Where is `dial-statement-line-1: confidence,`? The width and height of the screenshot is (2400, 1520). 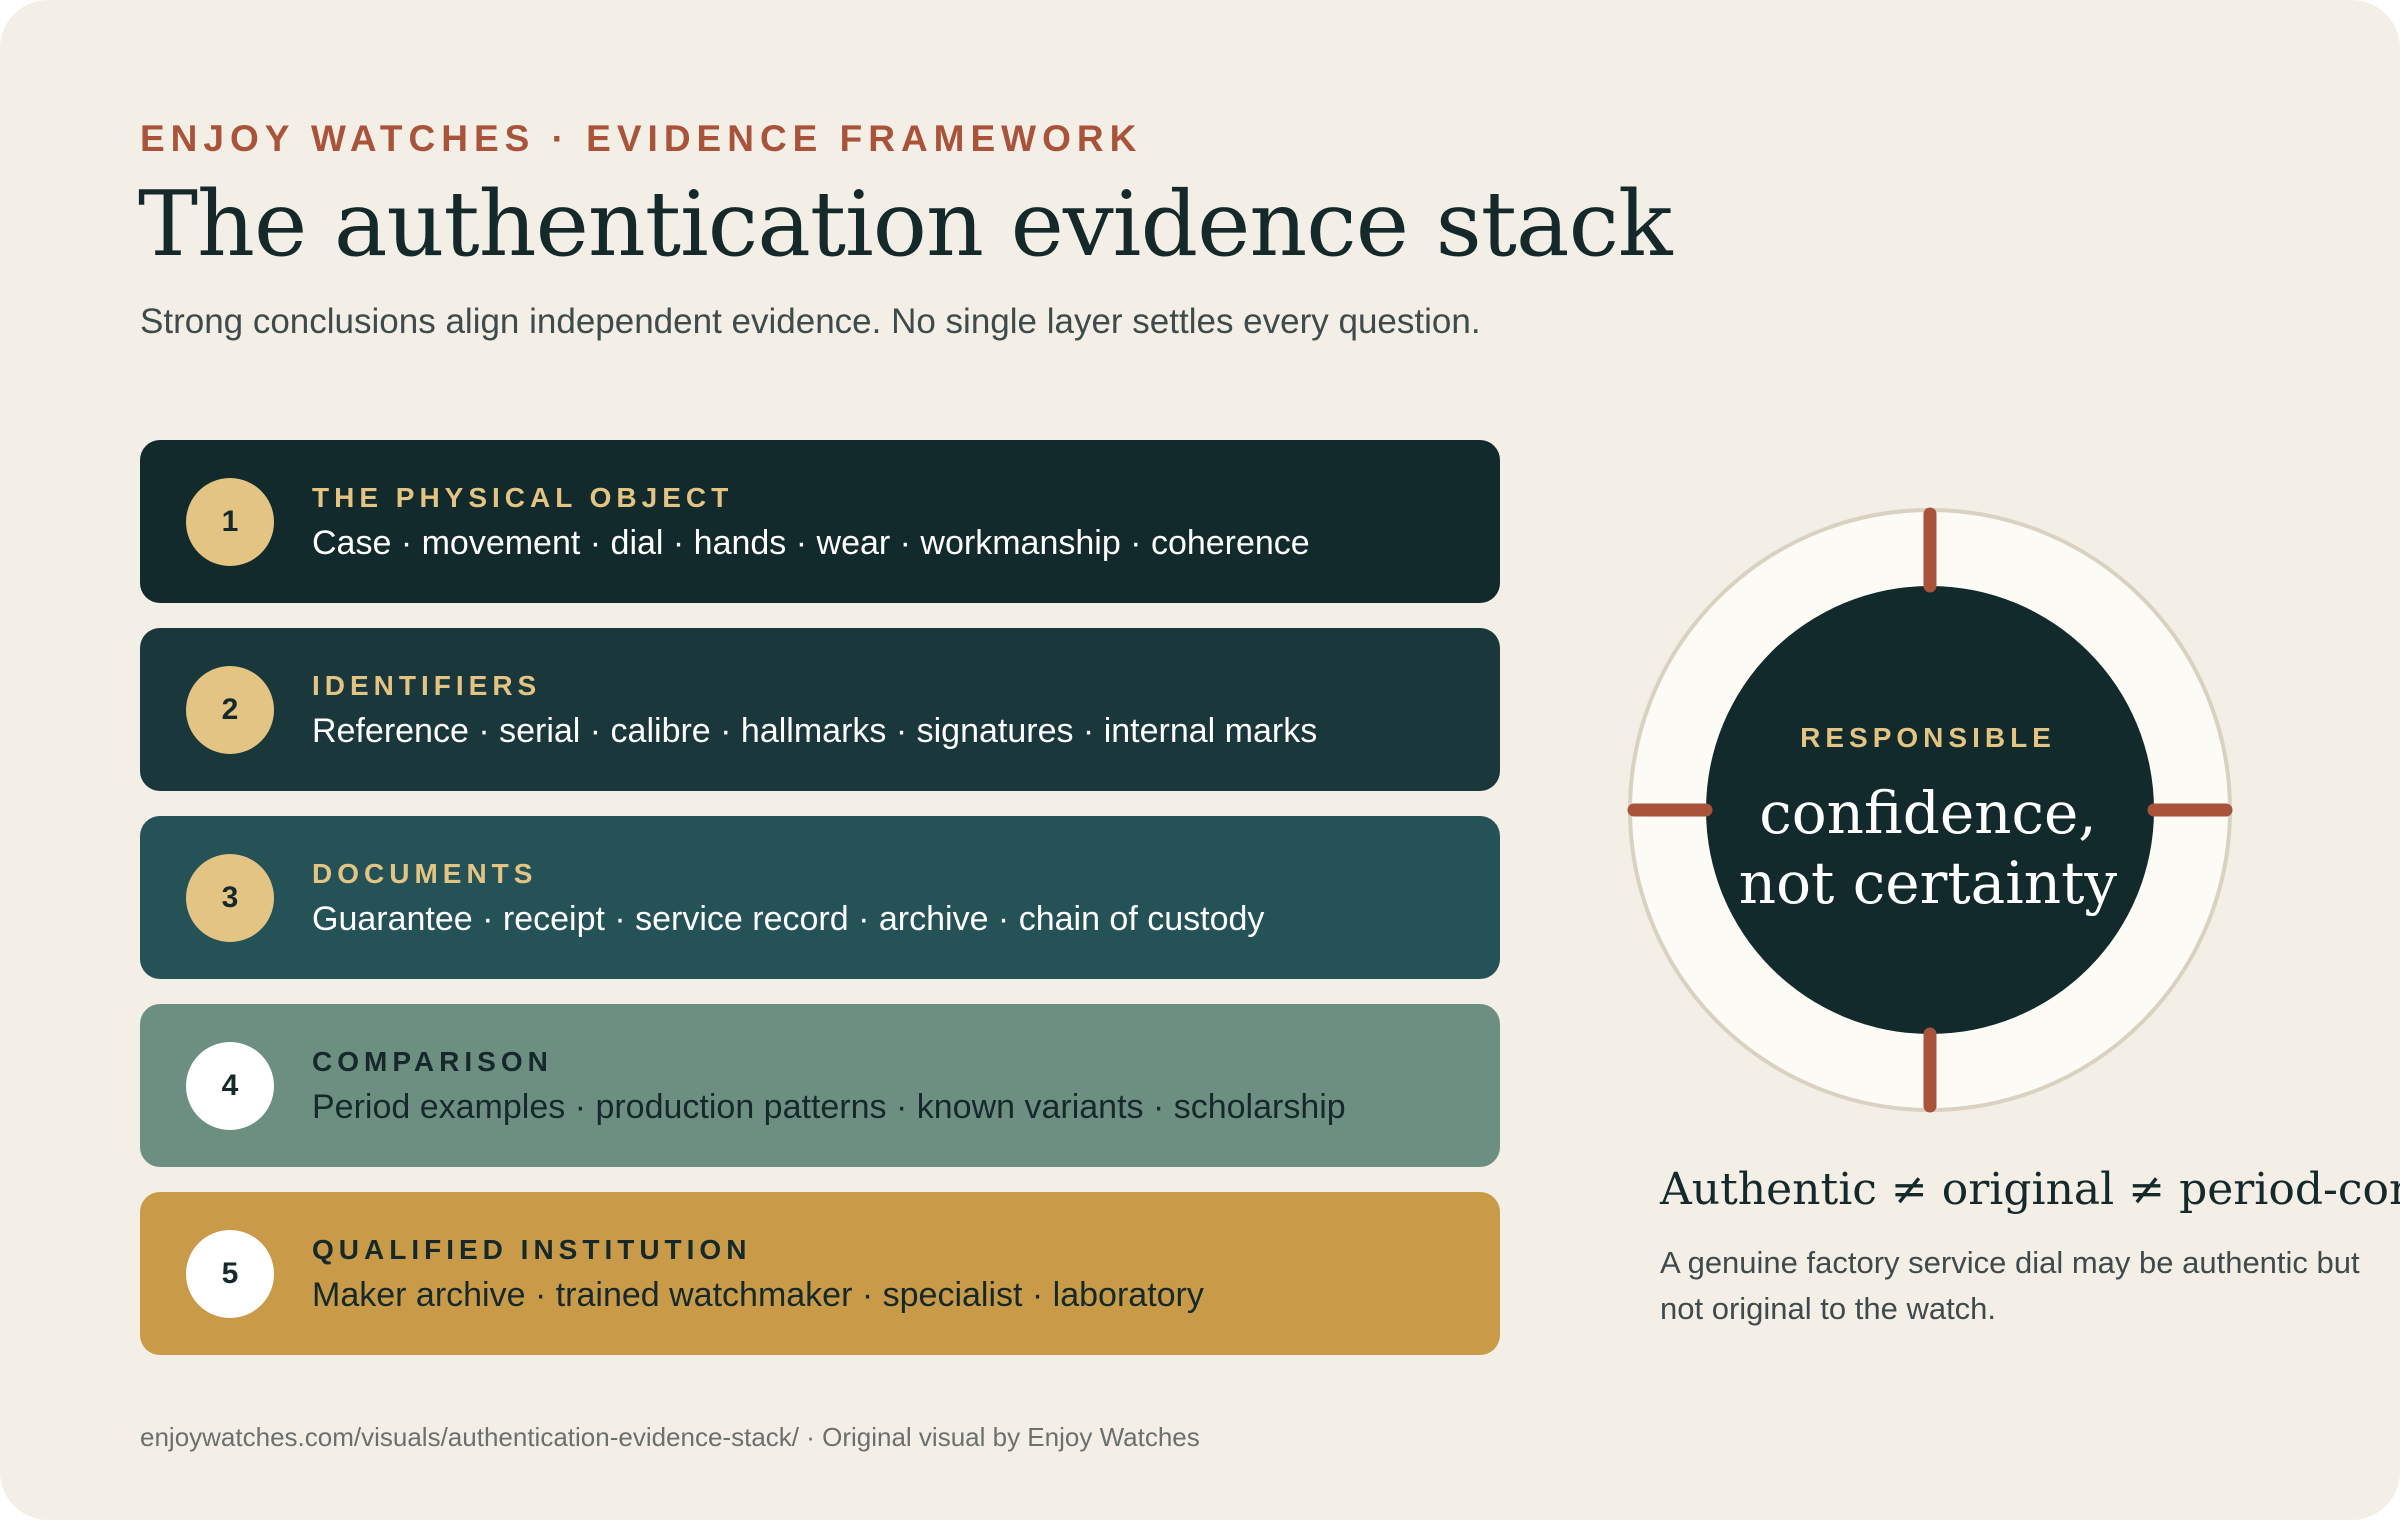 dial-statement-line-1: confidence, is located at coordinates (1928, 813).